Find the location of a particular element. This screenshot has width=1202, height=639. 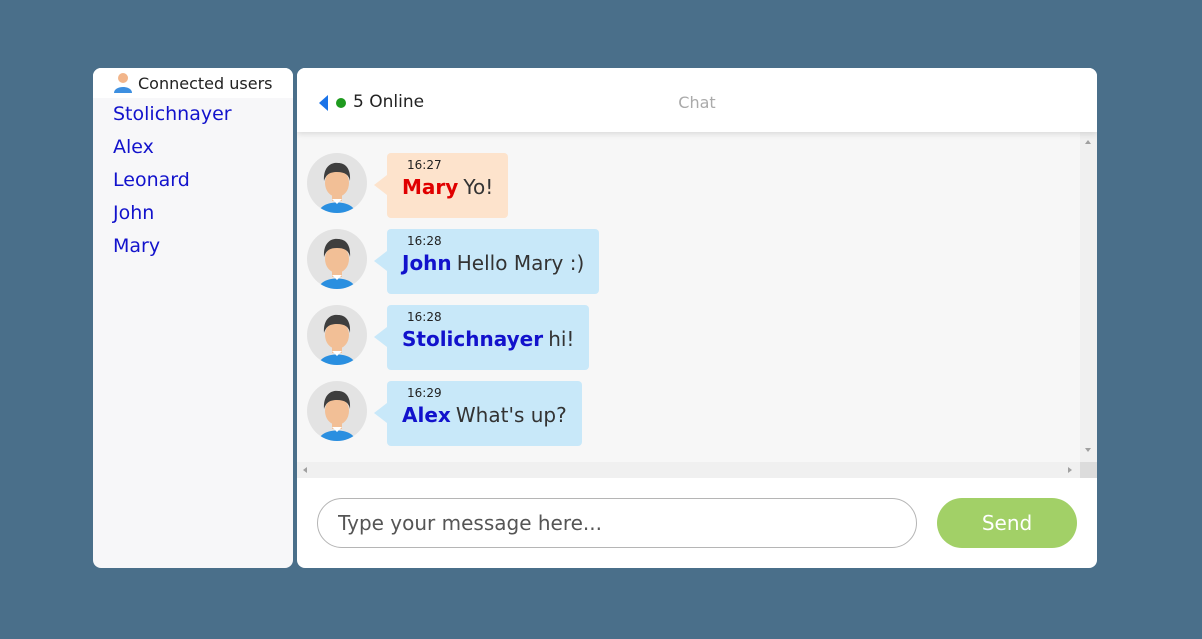

message-author: Mary is located at coordinates (430, 187).